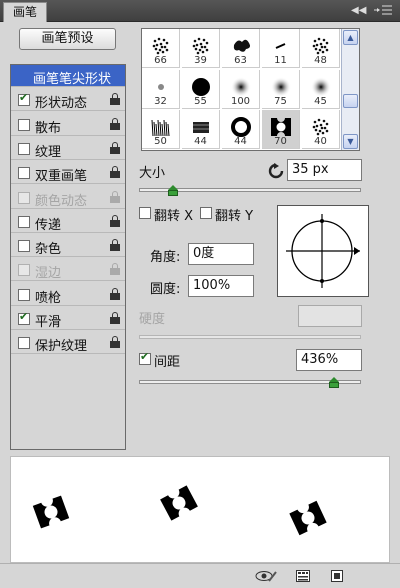 Image resolution: width=400 pixels, height=588 pixels. Describe the element at coordinates (276, 171) in the screenshot. I see `reset-size-icon` at that location.